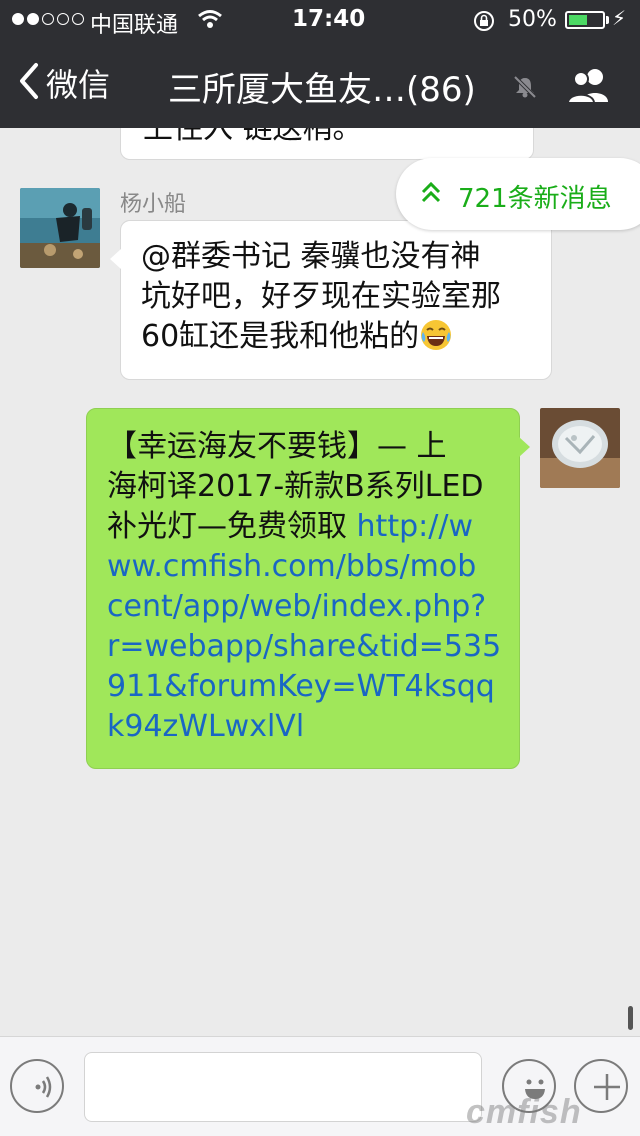  Describe the element at coordinates (134, 25) in the screenshot. I see `carrier-name: 中国联通` at that location.